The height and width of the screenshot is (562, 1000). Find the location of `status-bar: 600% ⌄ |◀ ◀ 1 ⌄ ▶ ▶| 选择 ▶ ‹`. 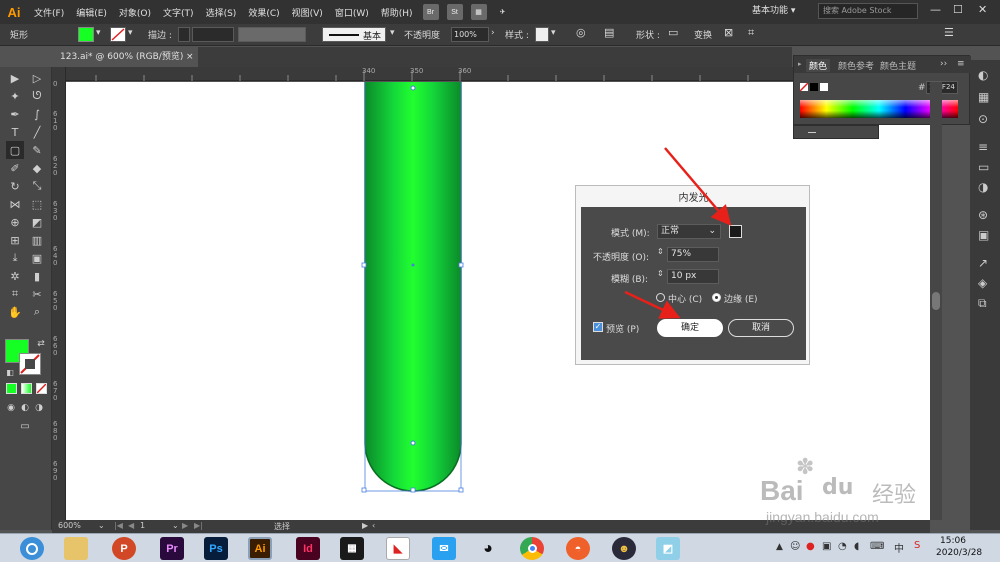

status-bar: 600% ⌄ |◀ ◀ 1 ⌄ ▶ ▶| 选择 ▶ ‹ is located at coordinates (491, 526).